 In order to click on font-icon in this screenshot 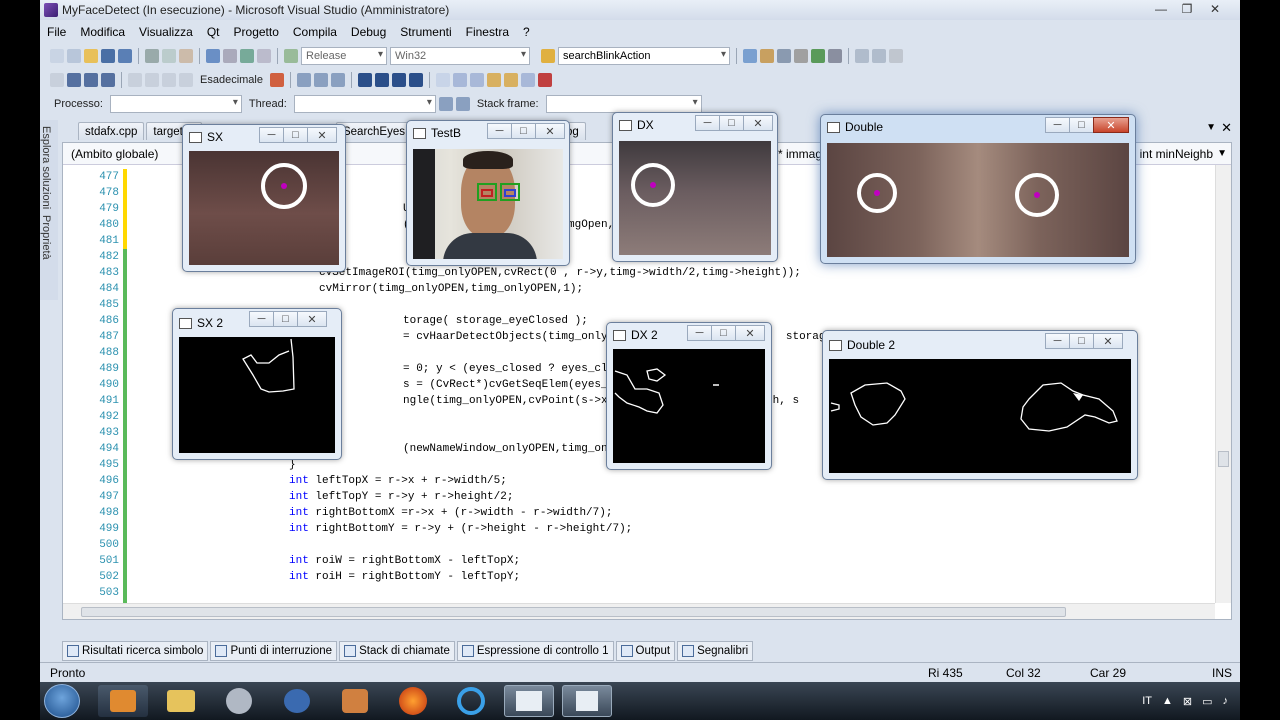, I will do `click(337, 80)`.